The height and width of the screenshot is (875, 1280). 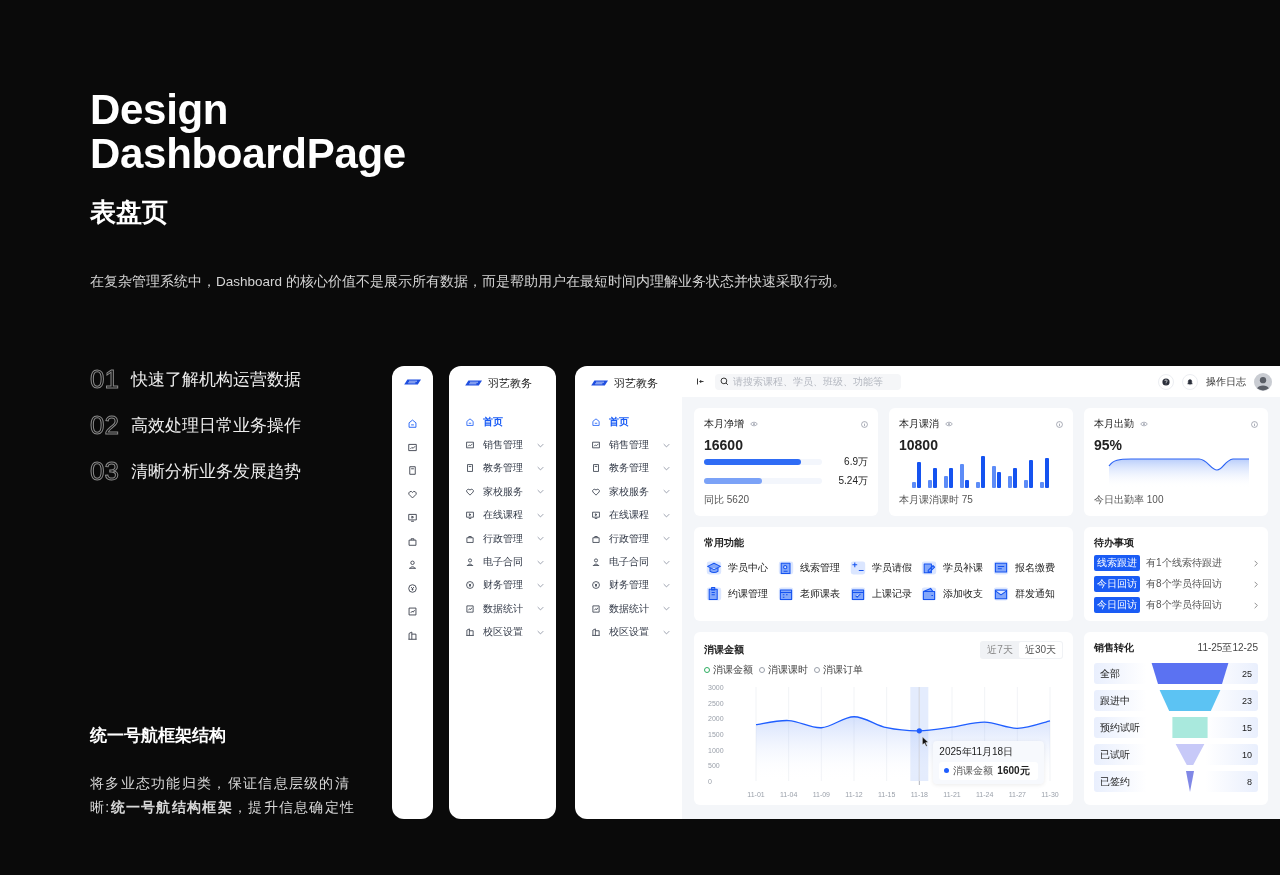 I want to click on shortcut-item: 老师课表, so click(x=811, y=594).